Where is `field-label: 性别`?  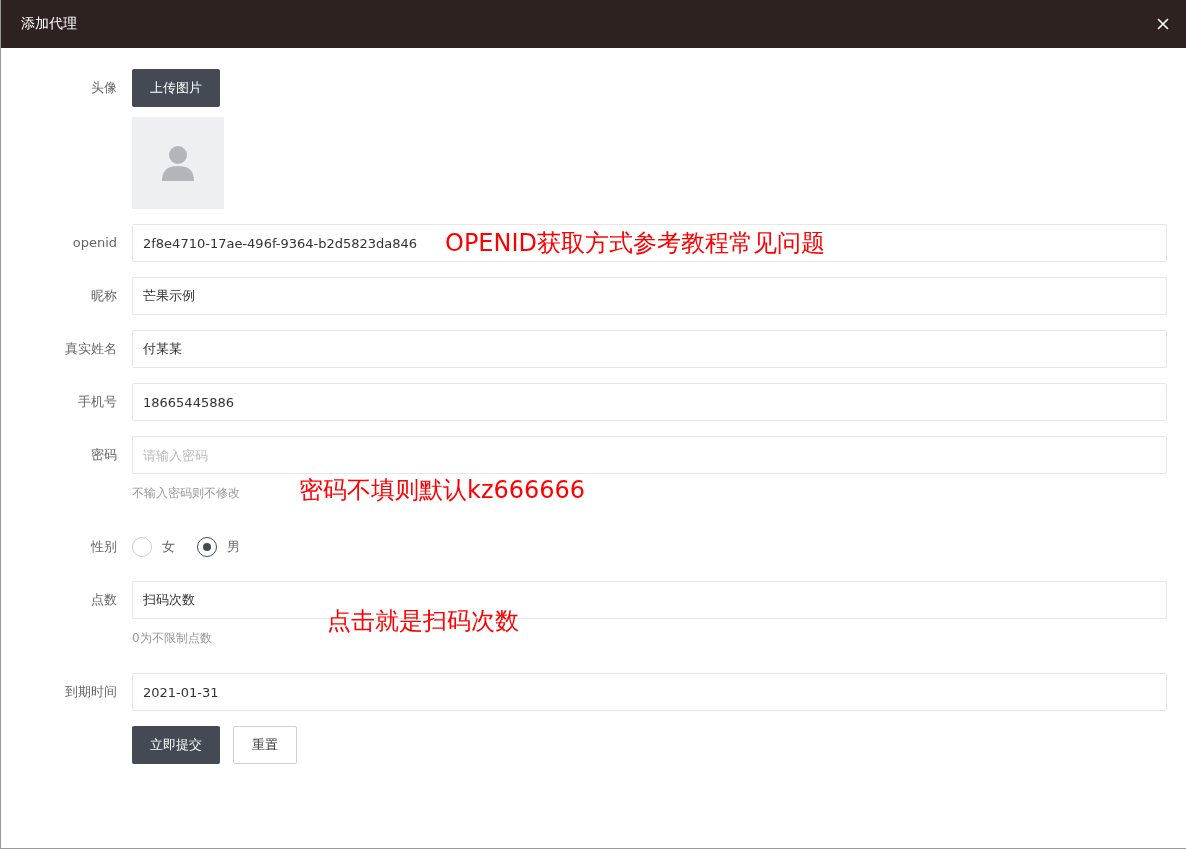 field-label: 性别 is located at coordinates (104, 547).